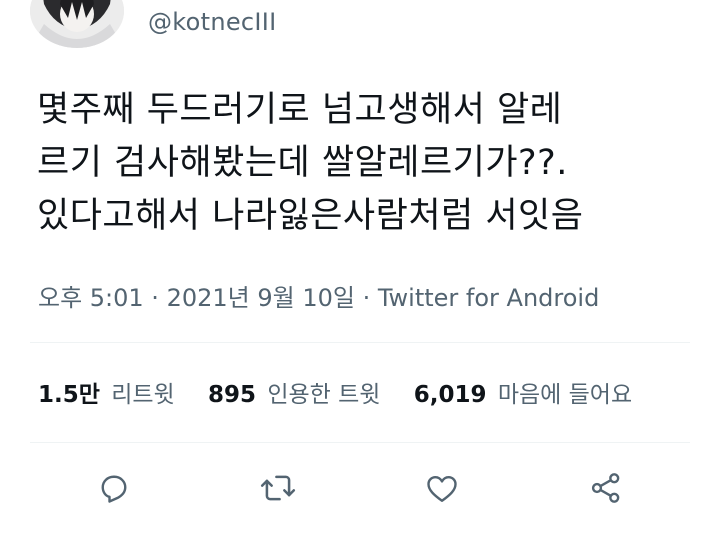  What do you see at coordinates (324, 395) in the screenshot?
I see `quote-tweet-count-label: 인용한 트윗` at bounding box center [324, 395].